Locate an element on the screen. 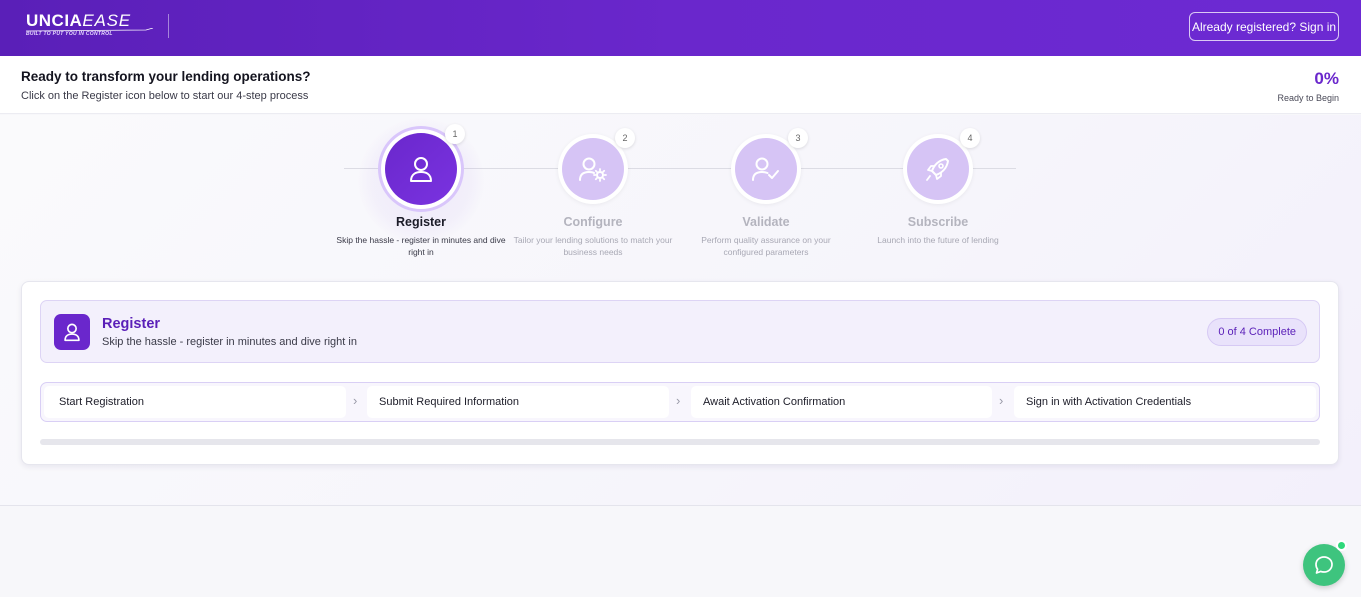  step-4-circle is located at coordinates (938, 169).